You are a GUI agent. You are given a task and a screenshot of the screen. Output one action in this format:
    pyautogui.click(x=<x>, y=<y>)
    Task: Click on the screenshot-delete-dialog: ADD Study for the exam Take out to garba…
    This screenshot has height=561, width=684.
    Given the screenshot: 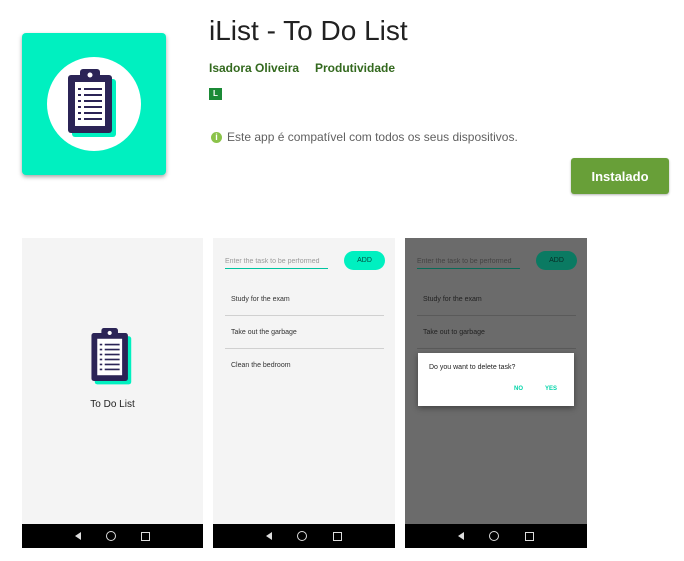 What is the action you would take?
    pyautogui.click(x=496, y=393)
    